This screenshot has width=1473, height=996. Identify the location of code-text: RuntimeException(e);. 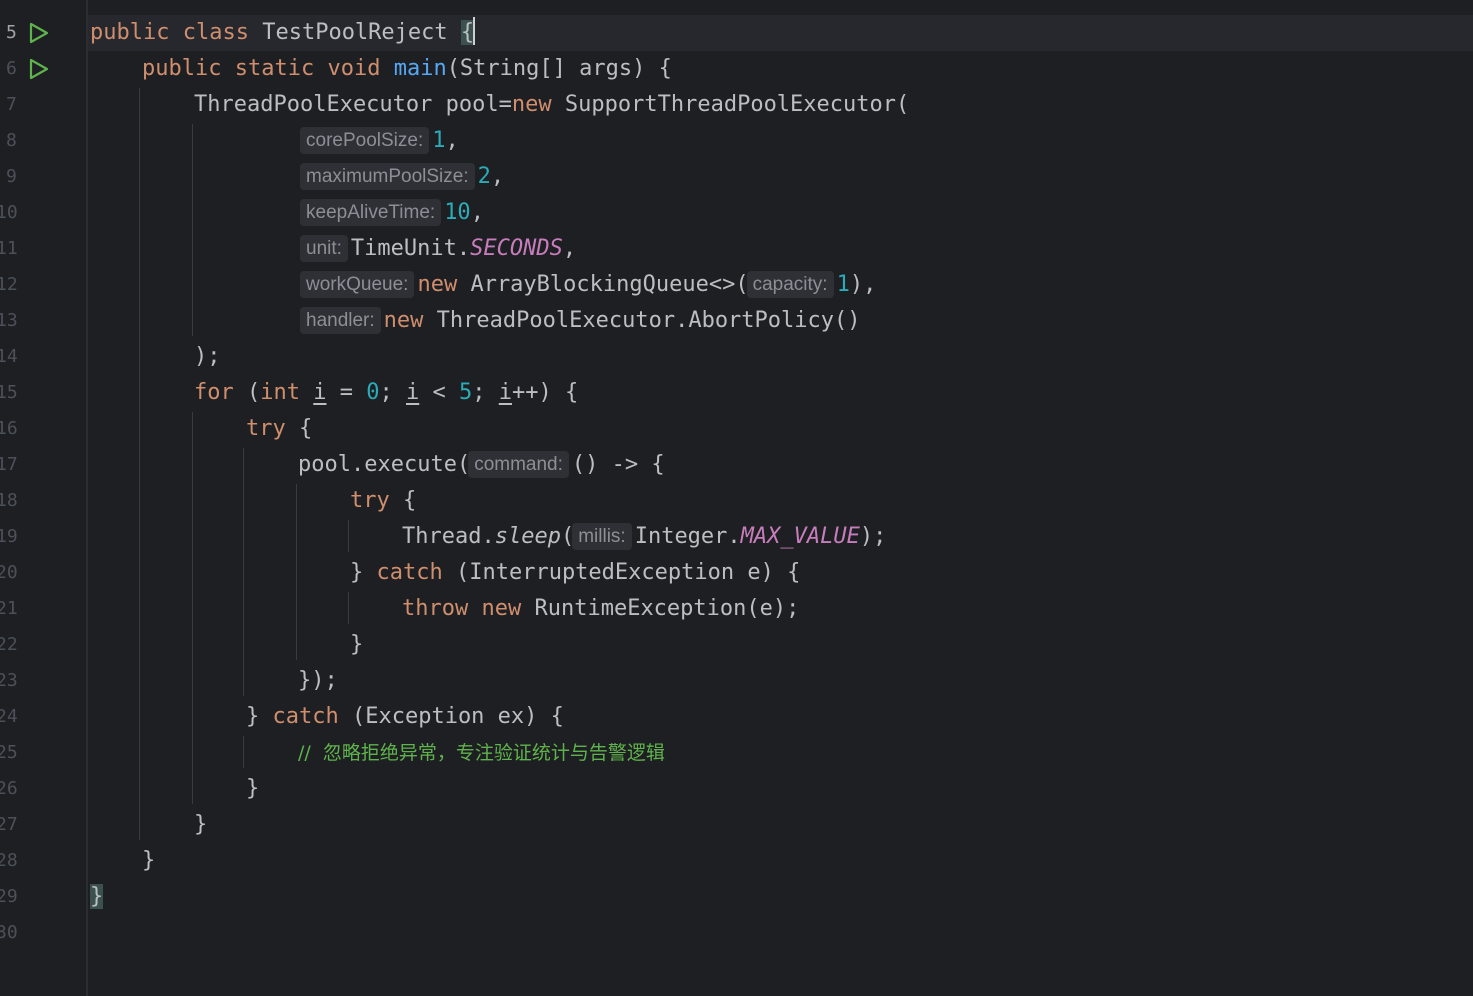
(660, 608).